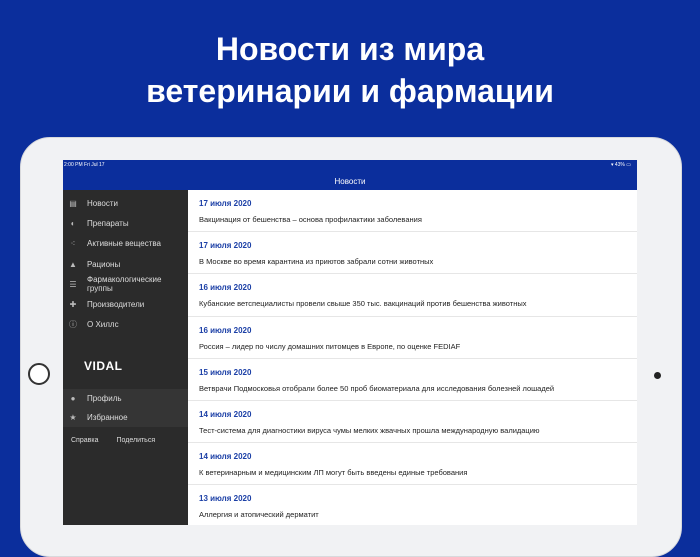  I want to click on molecule-icon: ⁖, so click(73, 244).